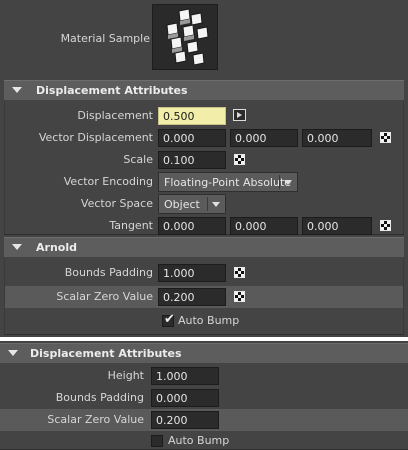 This screenshot has width=408, height=450. I want to click on auto-bump-checkbox, so click(157, 441).